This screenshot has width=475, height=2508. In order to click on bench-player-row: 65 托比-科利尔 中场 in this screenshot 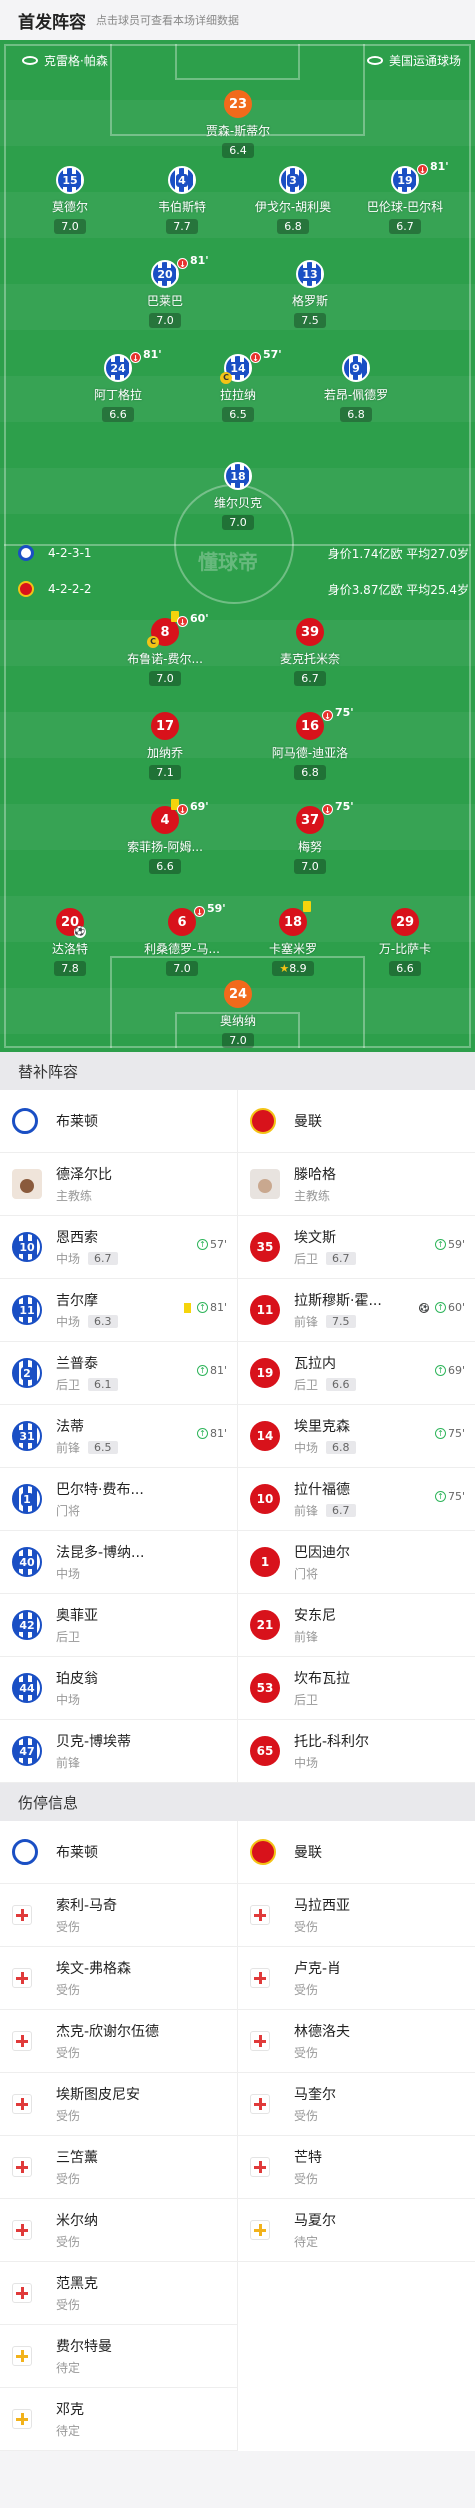, I will do `click(356, 1751)`.